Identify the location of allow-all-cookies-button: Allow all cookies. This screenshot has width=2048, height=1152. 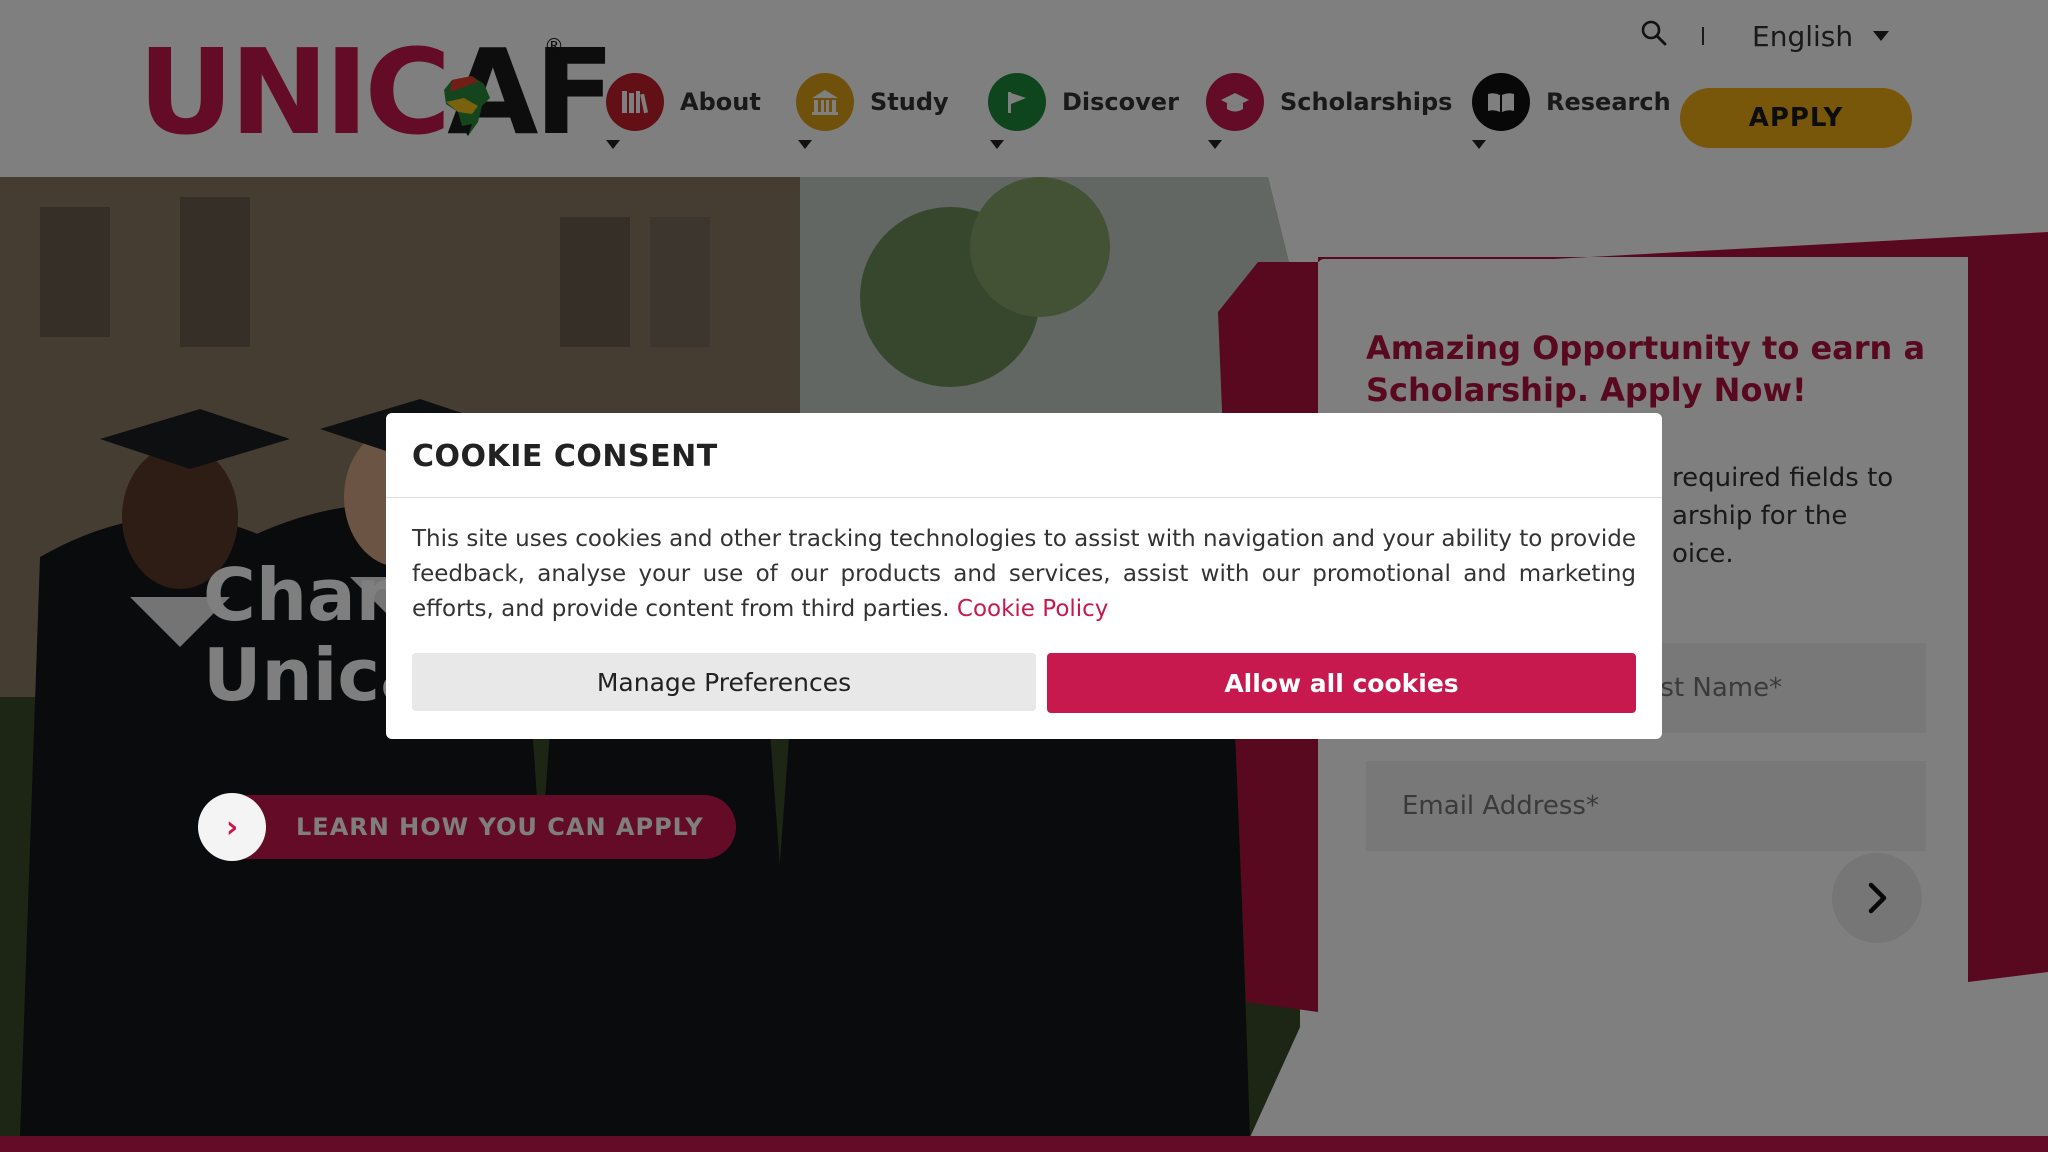
(1341, 683).